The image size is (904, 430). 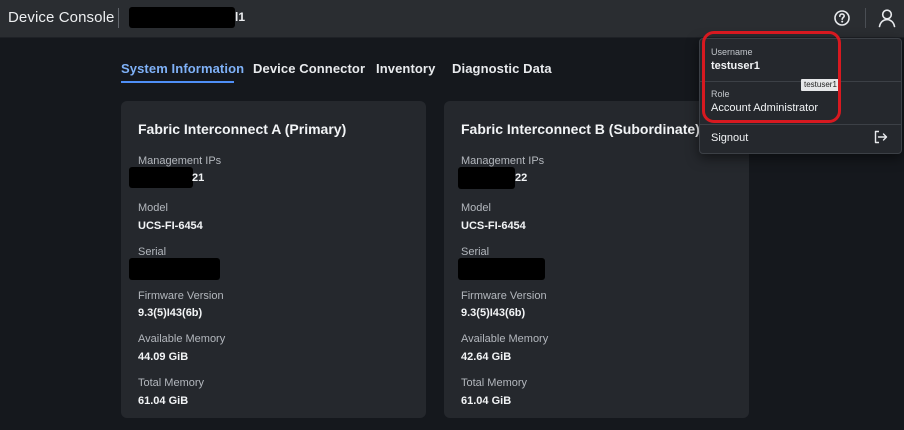 What do you see at coordinates (820, 85) in the screenshot?
I see `username-tooltip: testuser1` at bounding box center [820, 85].